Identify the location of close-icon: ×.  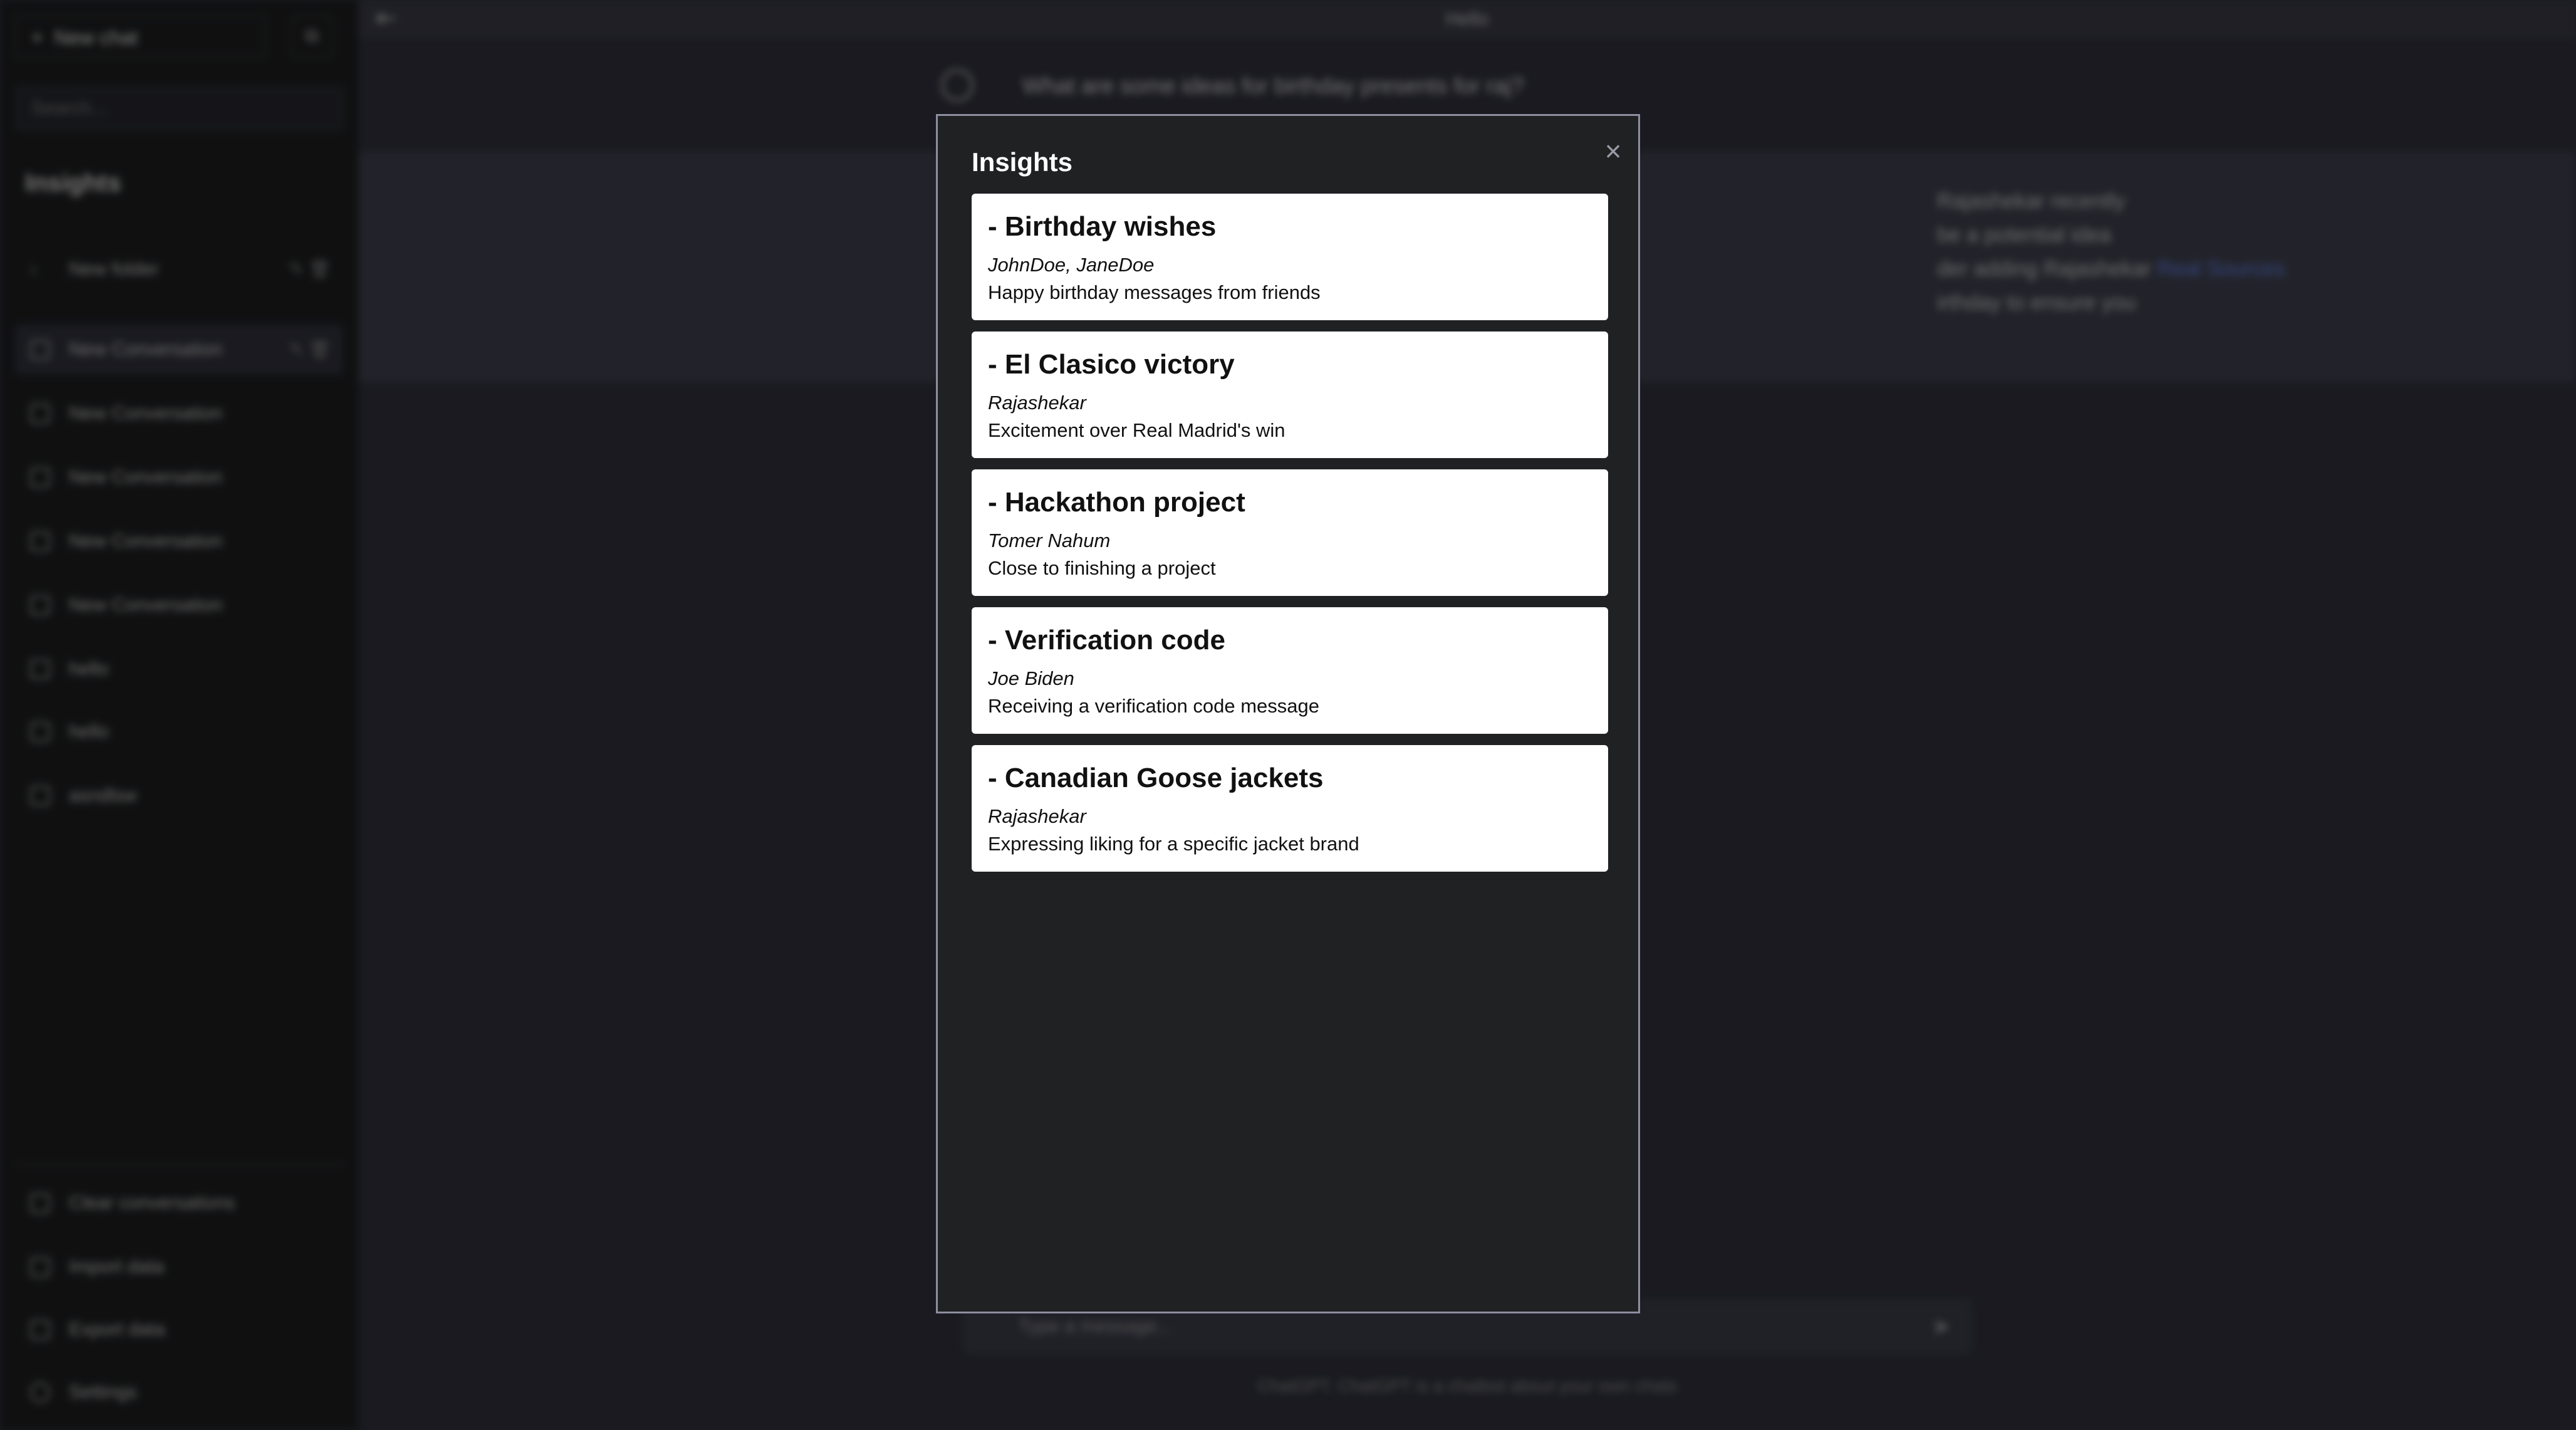
(1613, 151).